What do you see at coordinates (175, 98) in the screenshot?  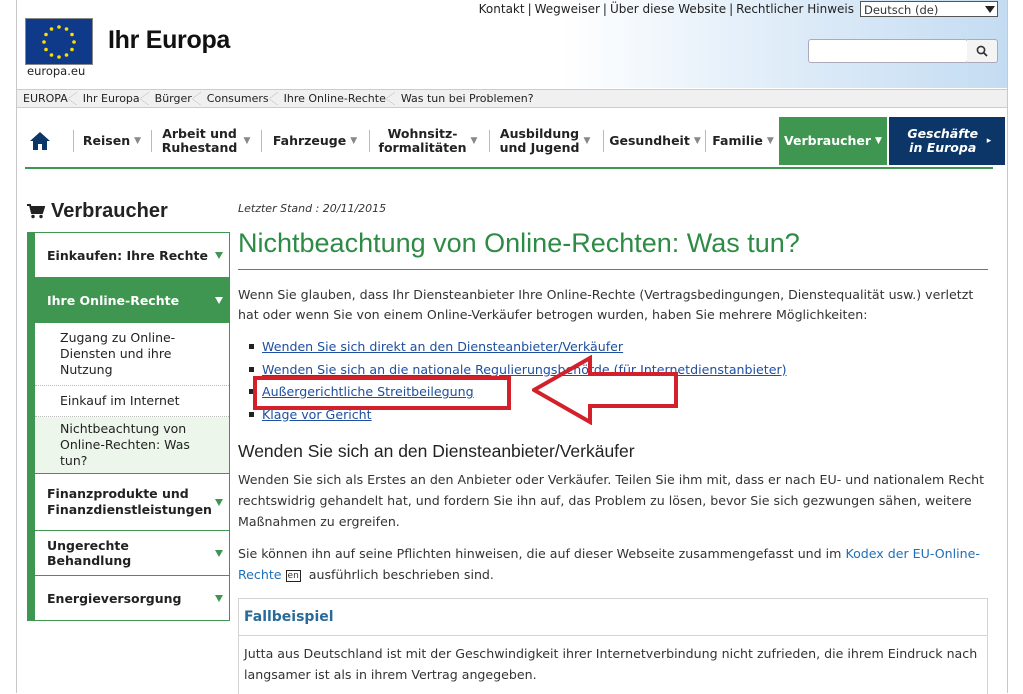 I see `breadcrumb-item: Bürger` at bounding box center [175, 98].